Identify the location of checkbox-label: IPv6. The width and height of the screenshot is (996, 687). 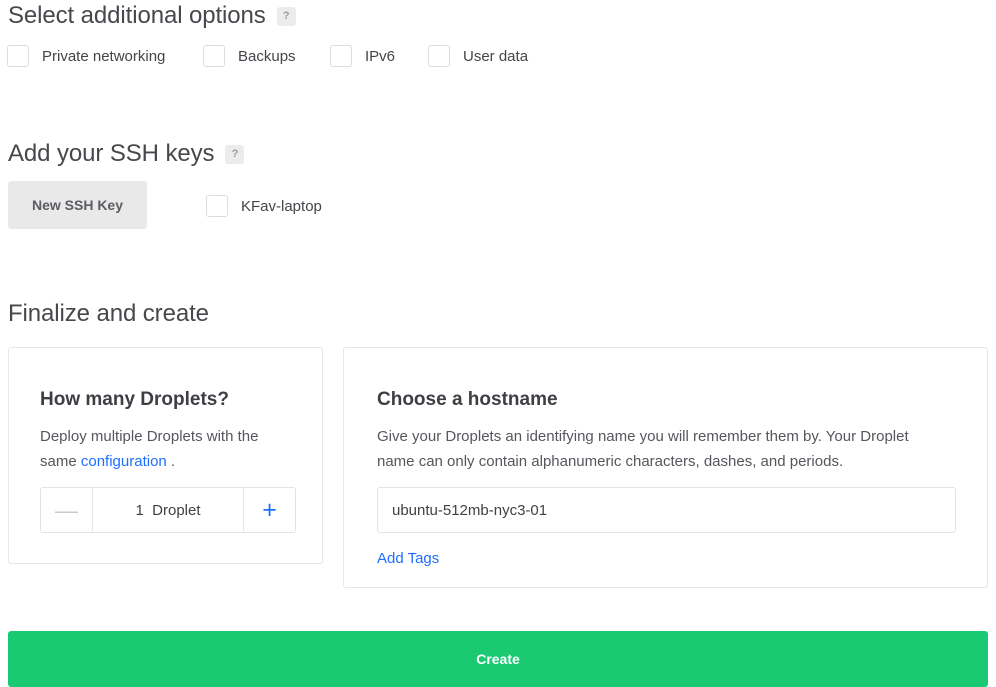
(380, 56).